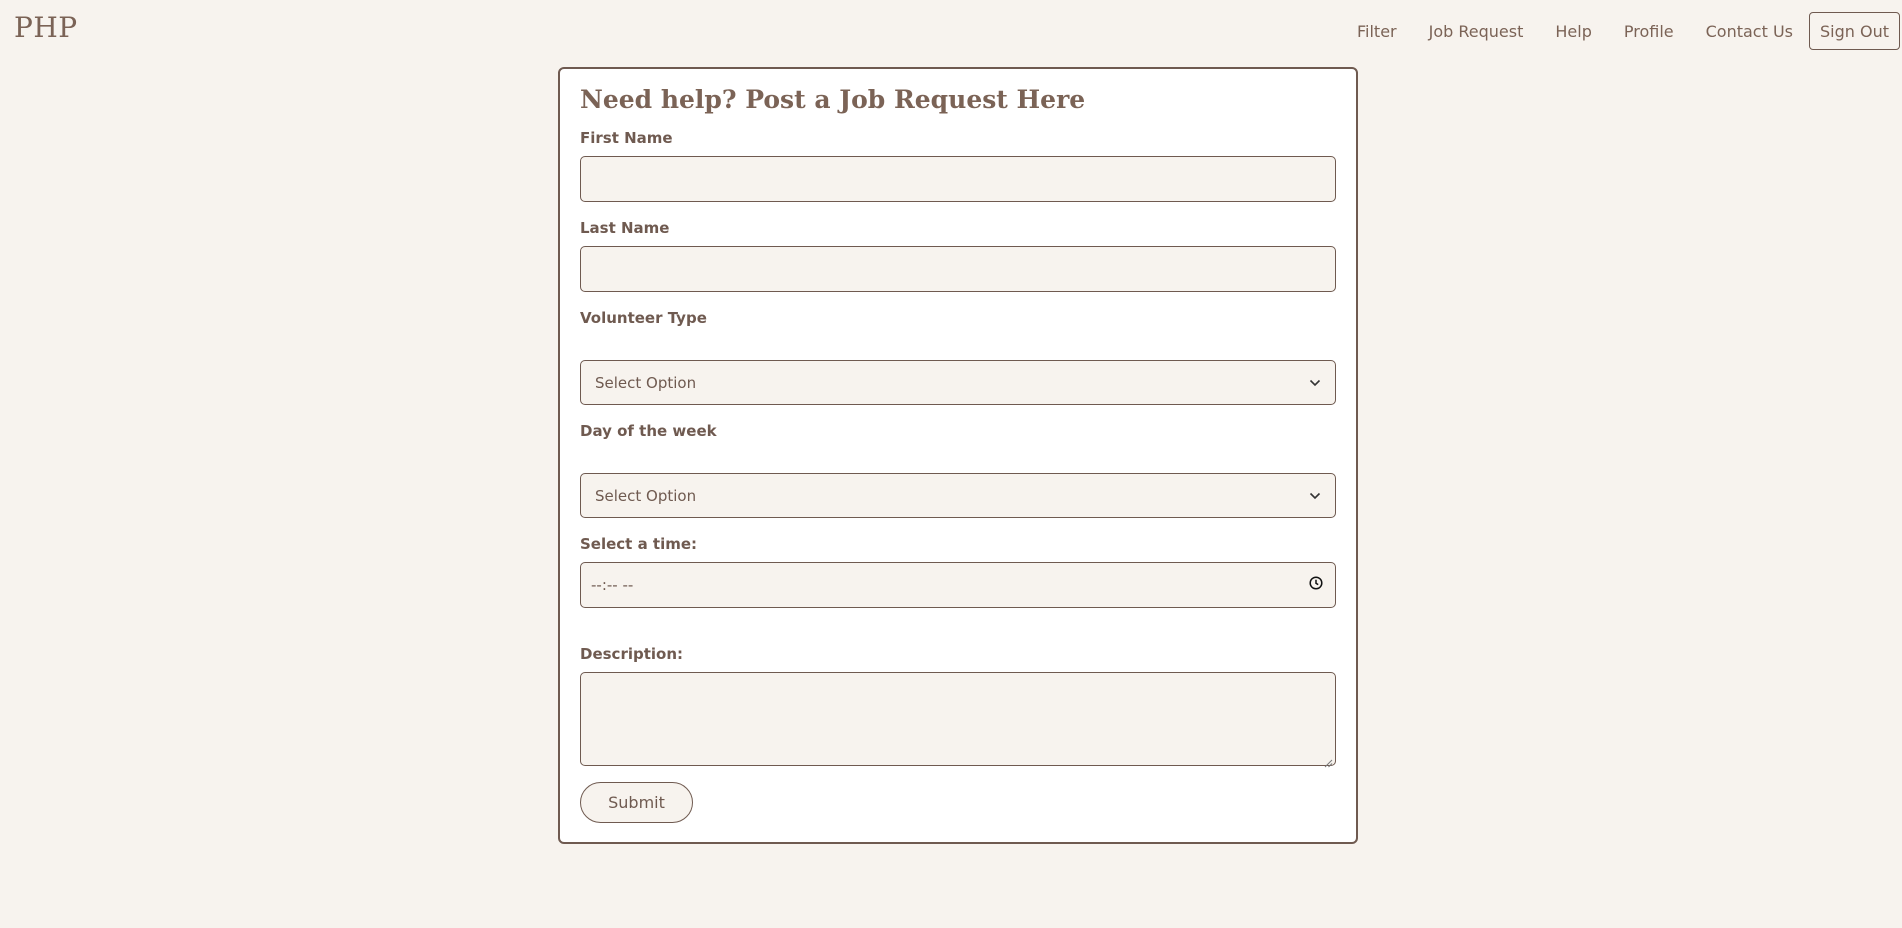 The image size is (1902, 928). I want to click on time-input: --:-- --, so click(958, 585).